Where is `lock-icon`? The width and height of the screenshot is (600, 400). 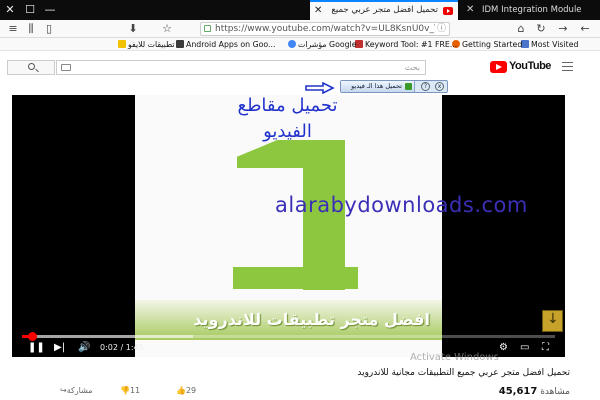
lock-icon is located at coordinates (207, 28).